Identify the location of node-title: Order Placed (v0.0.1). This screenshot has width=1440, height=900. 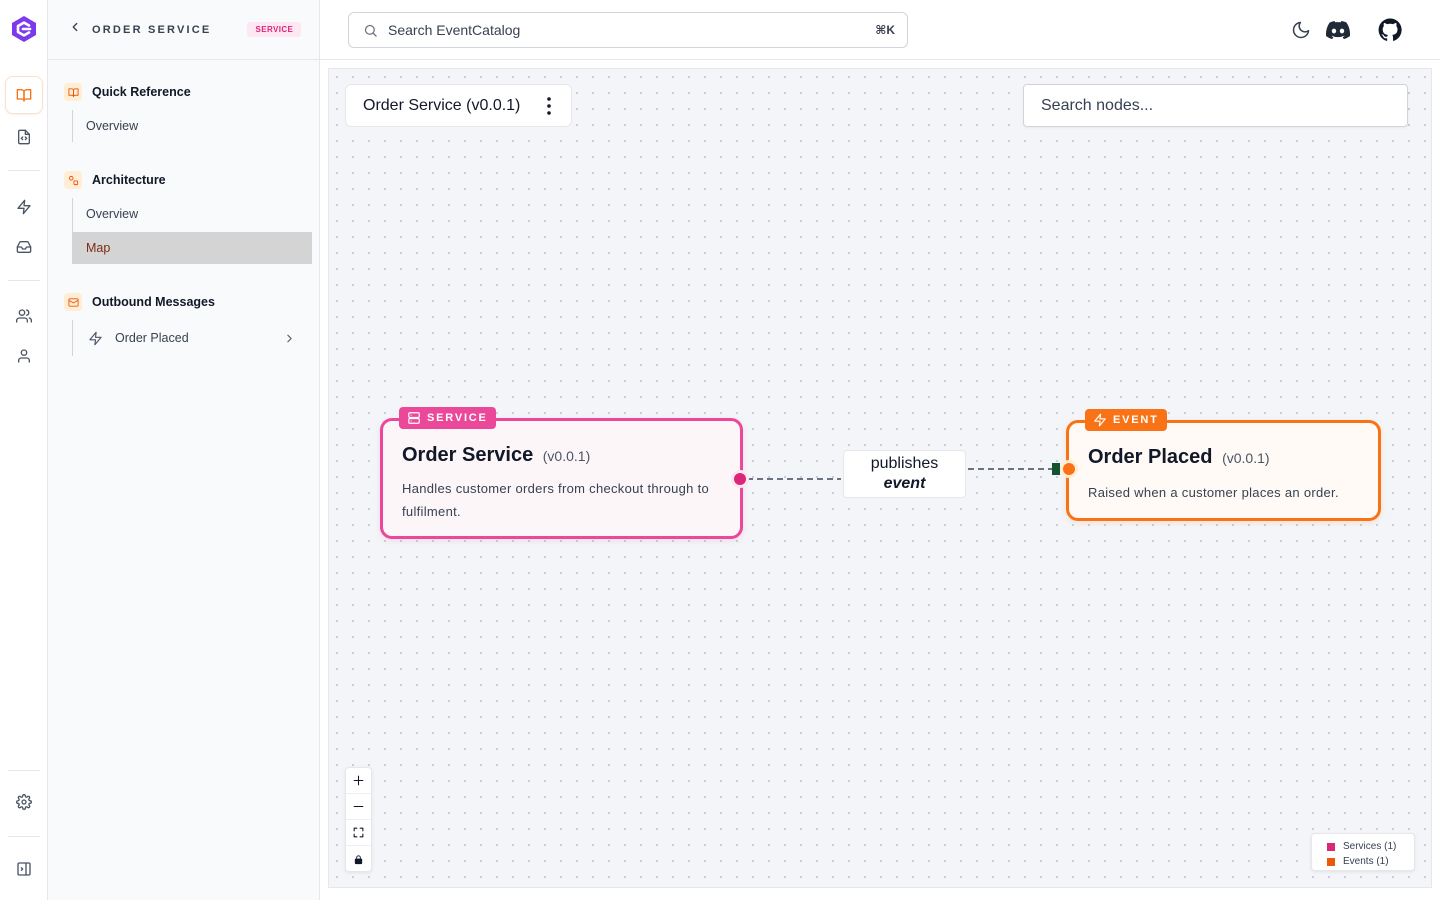
(1179, 457).